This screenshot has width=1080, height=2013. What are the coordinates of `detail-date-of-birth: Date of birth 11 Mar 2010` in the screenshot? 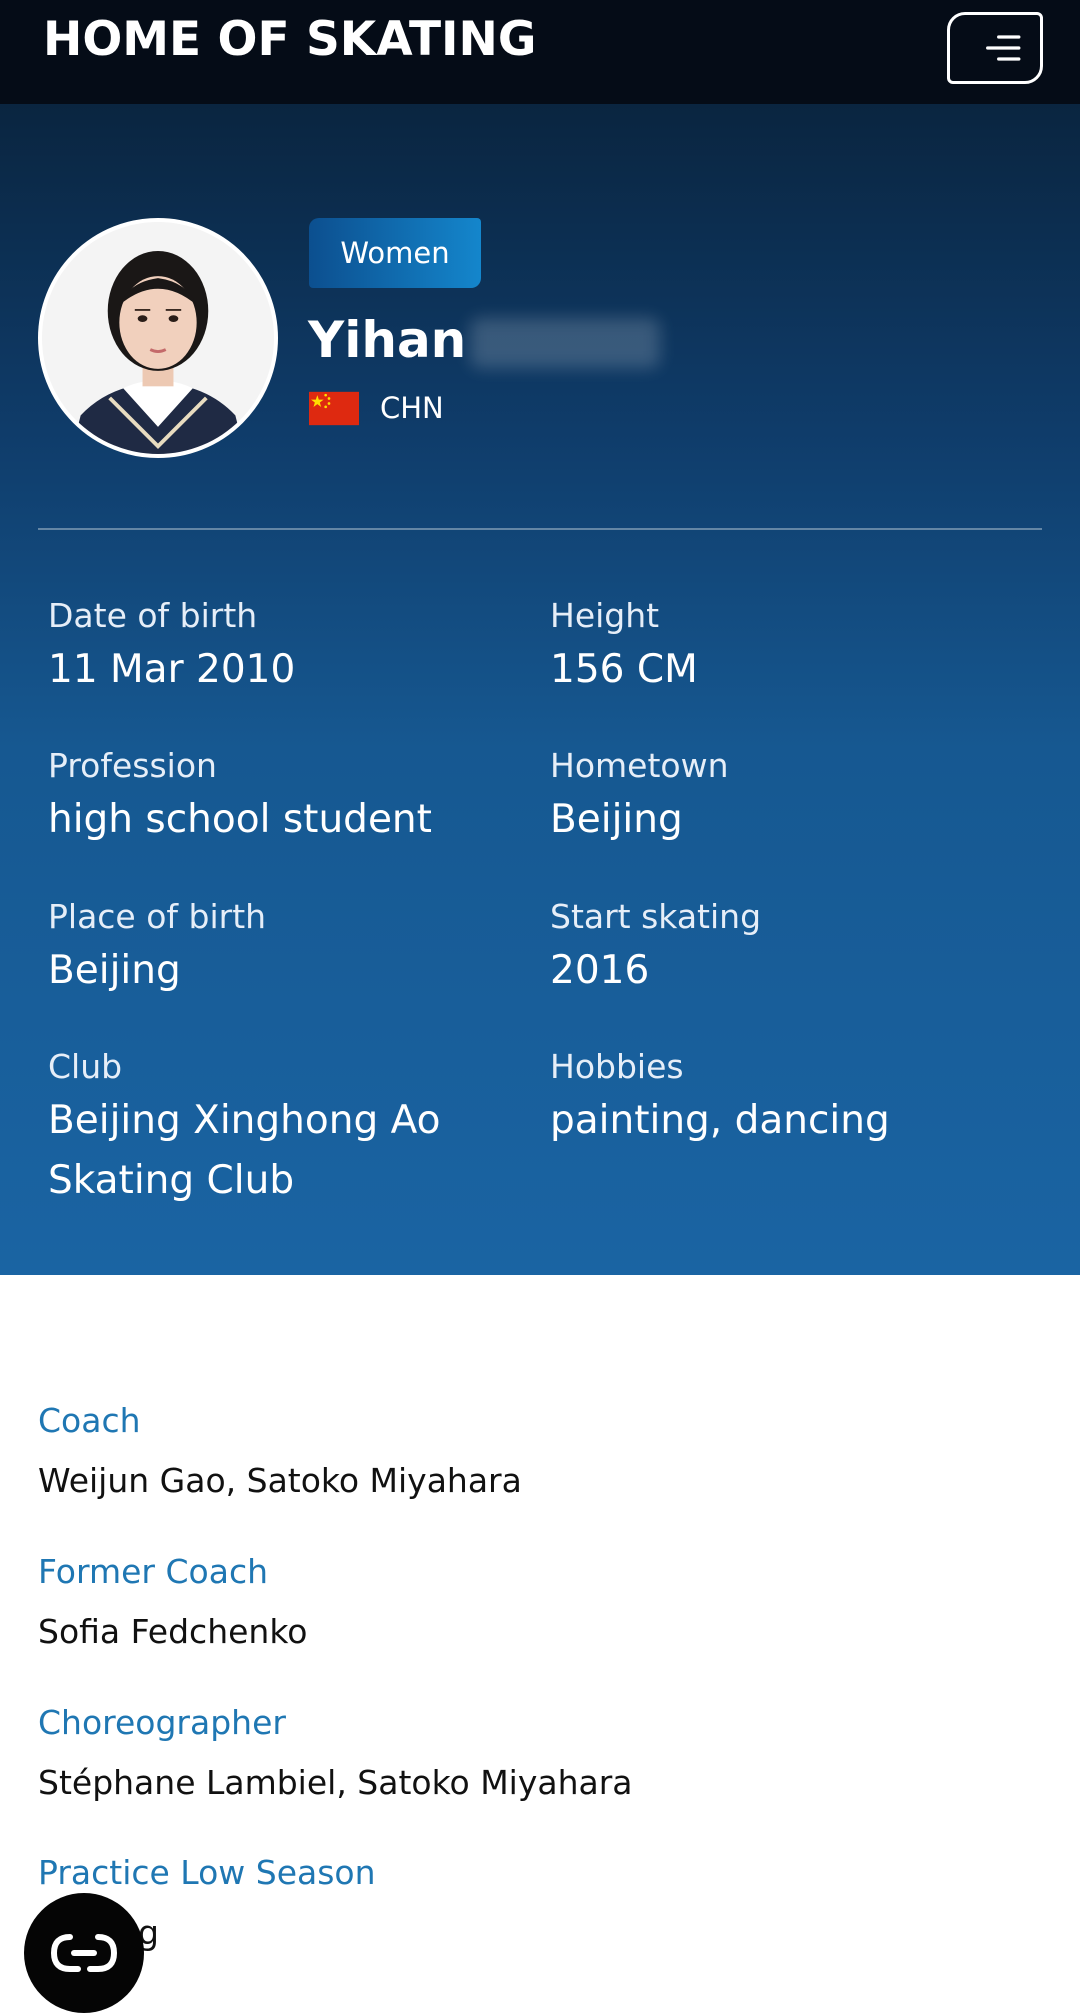 It's located at (288, 647).